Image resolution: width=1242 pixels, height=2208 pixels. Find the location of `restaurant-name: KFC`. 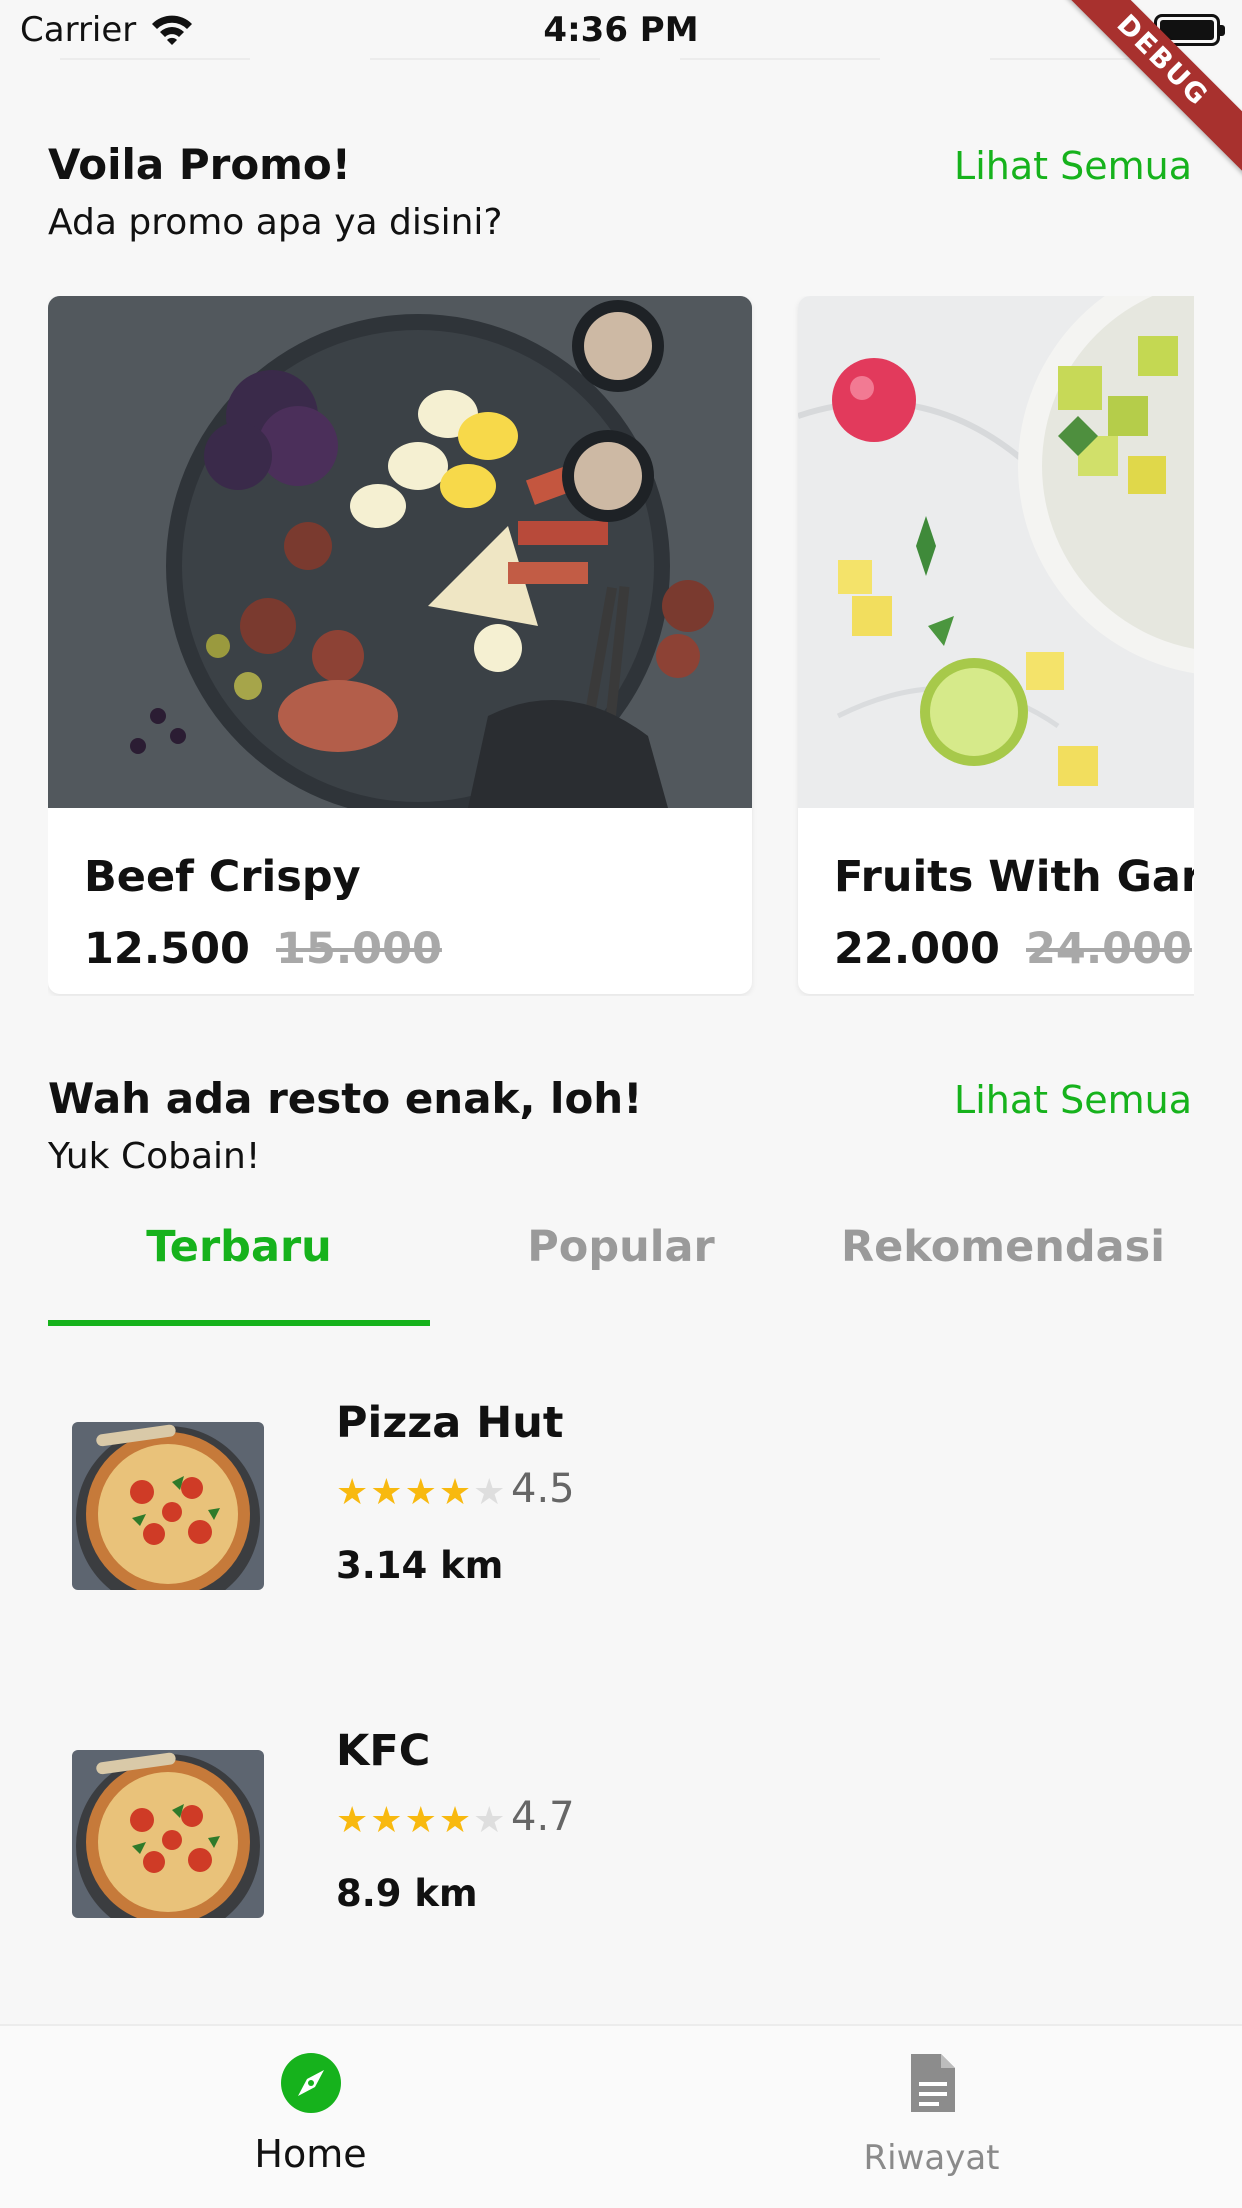

restaurant-name: KFC is located at coordinates (383, 1751).